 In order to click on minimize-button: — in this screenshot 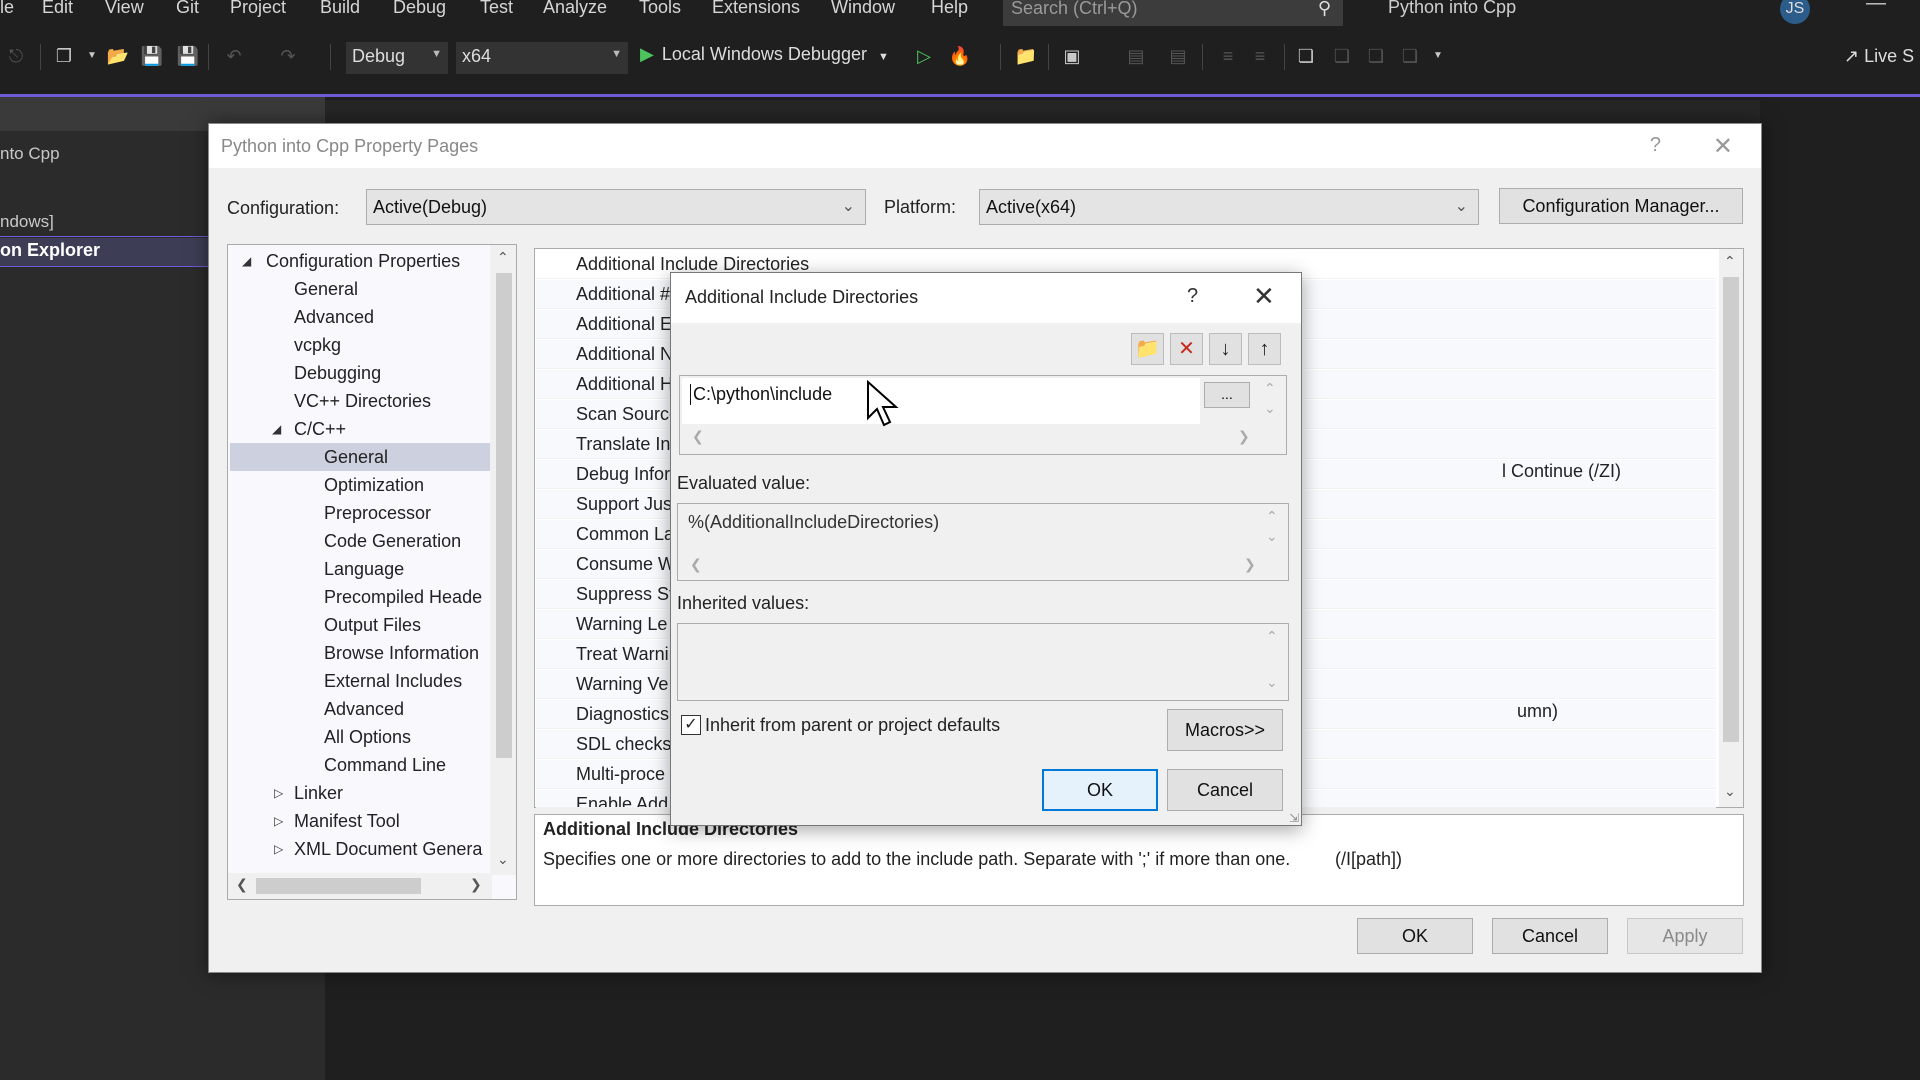, I will do `click(1876, 7)`.